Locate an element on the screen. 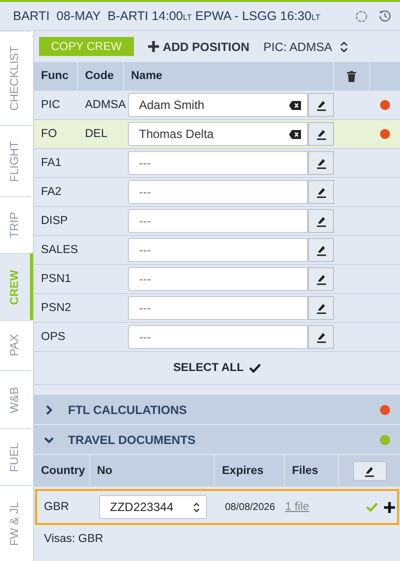  document-row: GBR ZZD223344 08/08/2026 1 file is located at coordinates (217, 507).